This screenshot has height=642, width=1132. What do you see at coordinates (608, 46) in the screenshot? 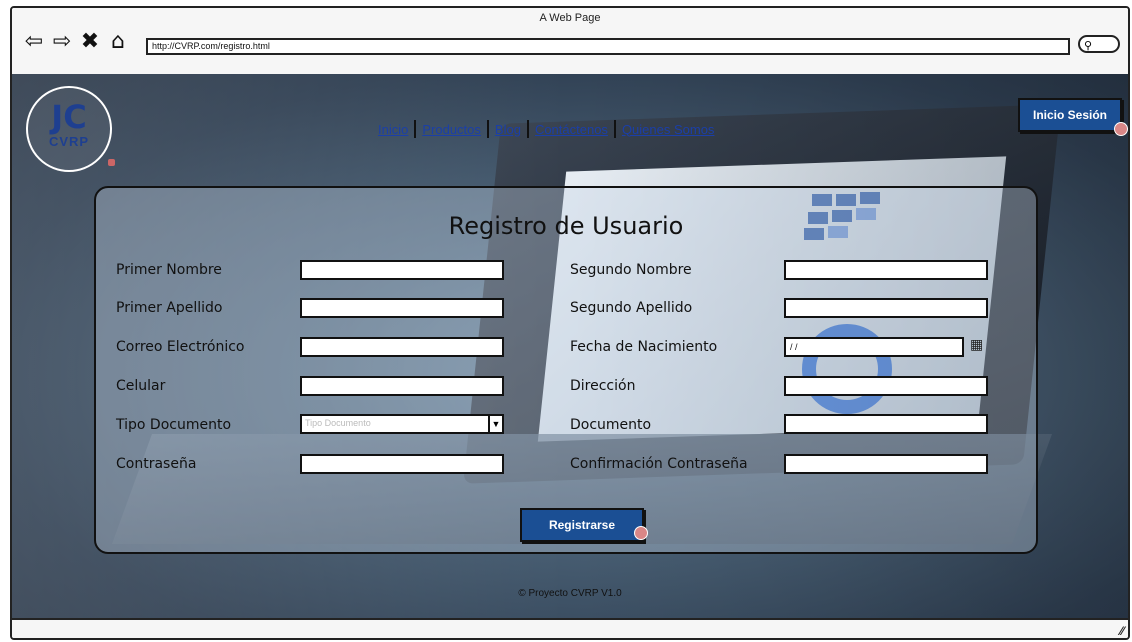
I see `address-bar: http://CVRP.com/registro.html` at bounding box center [608, 46].